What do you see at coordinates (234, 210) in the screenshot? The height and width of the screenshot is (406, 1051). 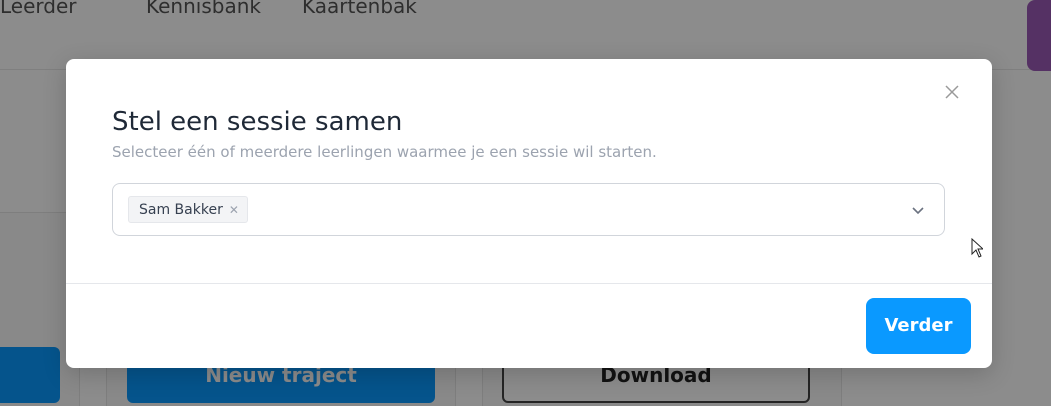 I see `remove-tag-icon: ✕` at bounding box center [234, 210].